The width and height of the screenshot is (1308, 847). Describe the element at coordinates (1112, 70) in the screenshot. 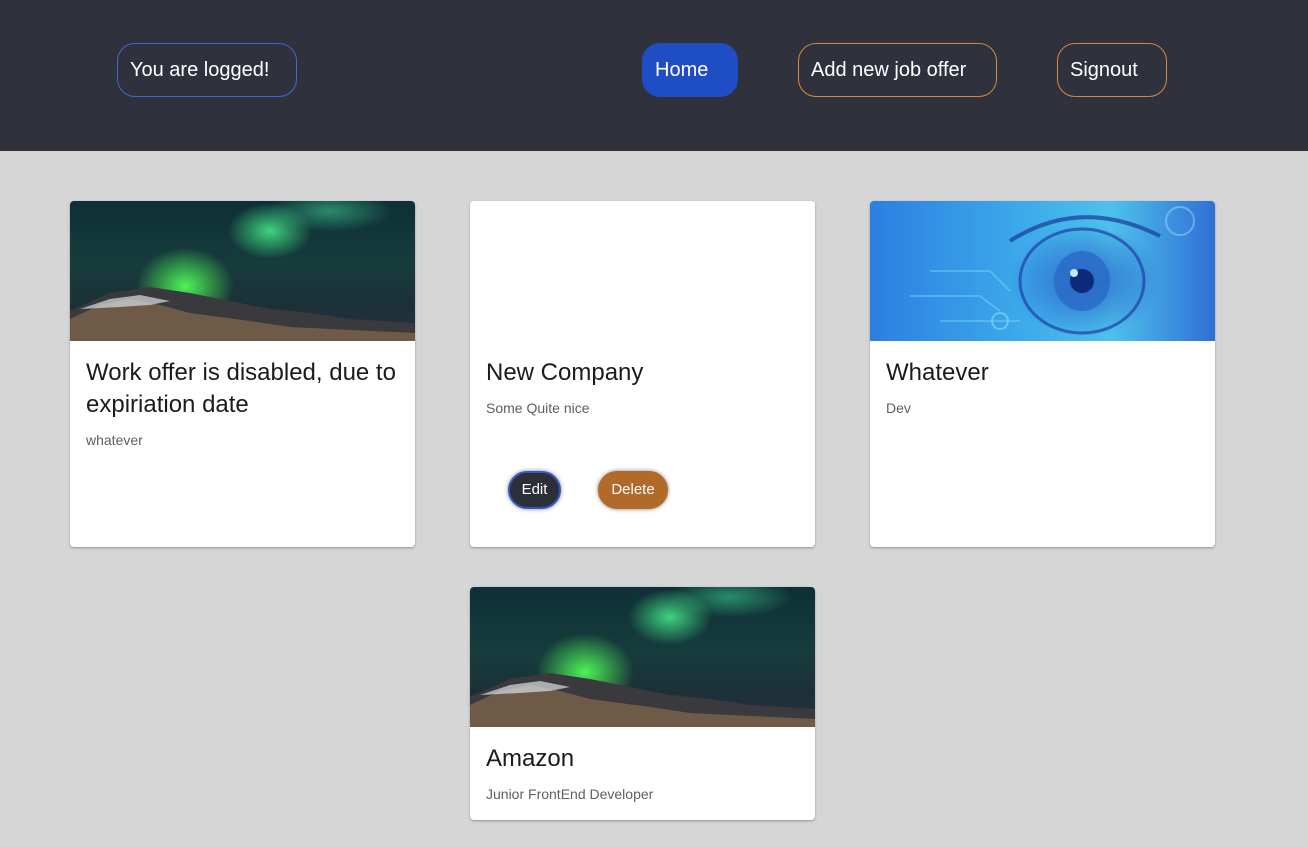

I see `signout-button: Signout` at that location.